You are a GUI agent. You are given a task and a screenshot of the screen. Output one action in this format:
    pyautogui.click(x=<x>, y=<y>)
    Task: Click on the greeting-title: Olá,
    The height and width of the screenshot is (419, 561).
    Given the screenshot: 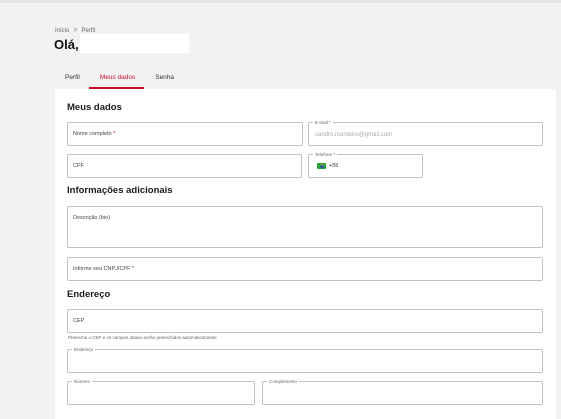 What is the action you would take?
    pyautogui.click(x=66, y=44)
    